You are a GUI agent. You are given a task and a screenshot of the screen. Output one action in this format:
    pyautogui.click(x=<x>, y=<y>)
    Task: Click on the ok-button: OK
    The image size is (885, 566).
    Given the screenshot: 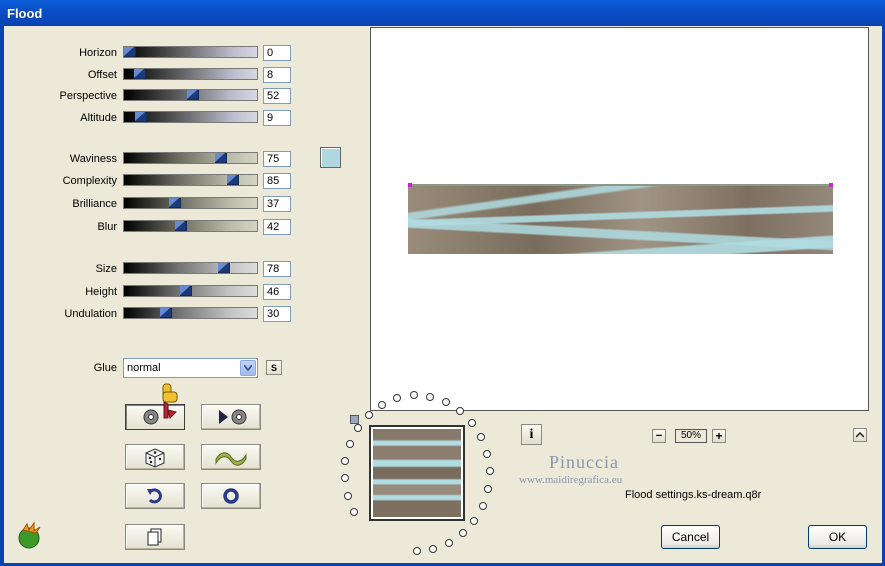 What is the action you would take?
    pyautogui.click(x=837, y=537)
    